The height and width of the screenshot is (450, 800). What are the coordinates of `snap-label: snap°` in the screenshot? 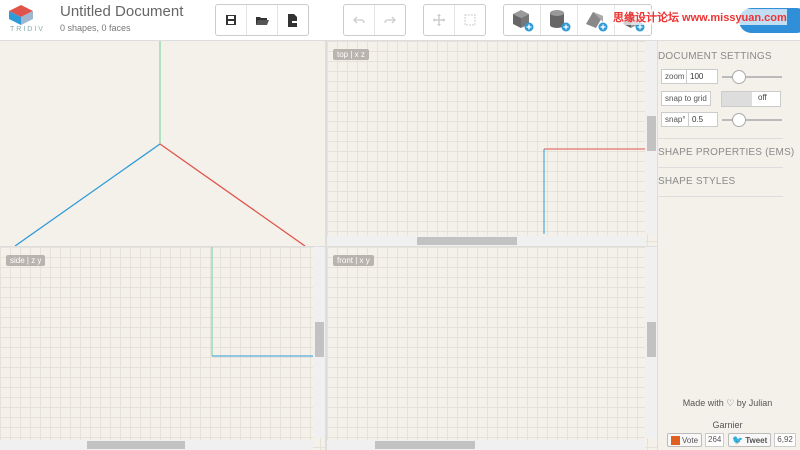 It's located at (675, 119).